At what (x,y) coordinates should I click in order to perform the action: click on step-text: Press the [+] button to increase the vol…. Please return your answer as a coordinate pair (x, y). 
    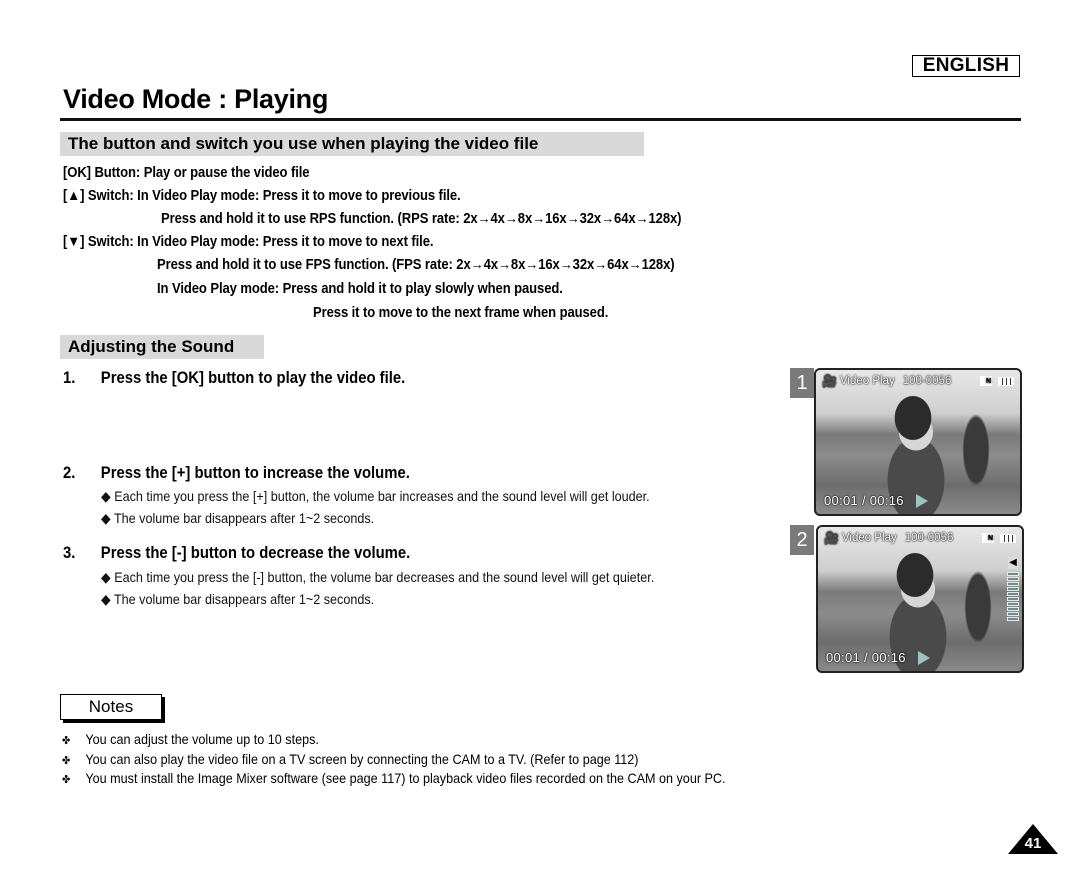
    Looking at the image, I should click on (255, 473).